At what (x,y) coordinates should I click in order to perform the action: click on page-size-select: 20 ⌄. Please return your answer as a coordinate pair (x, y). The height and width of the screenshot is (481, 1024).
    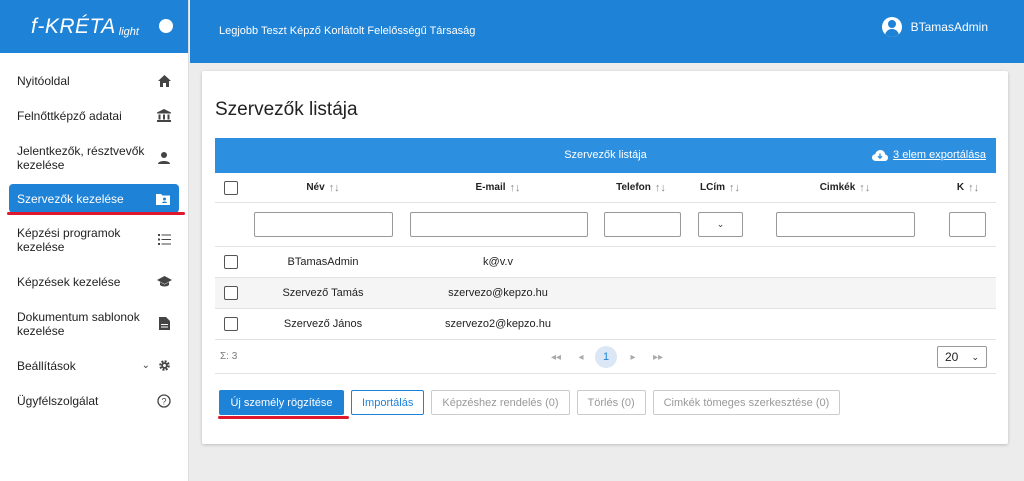
    Looking at the image, I should click on (962, 357).